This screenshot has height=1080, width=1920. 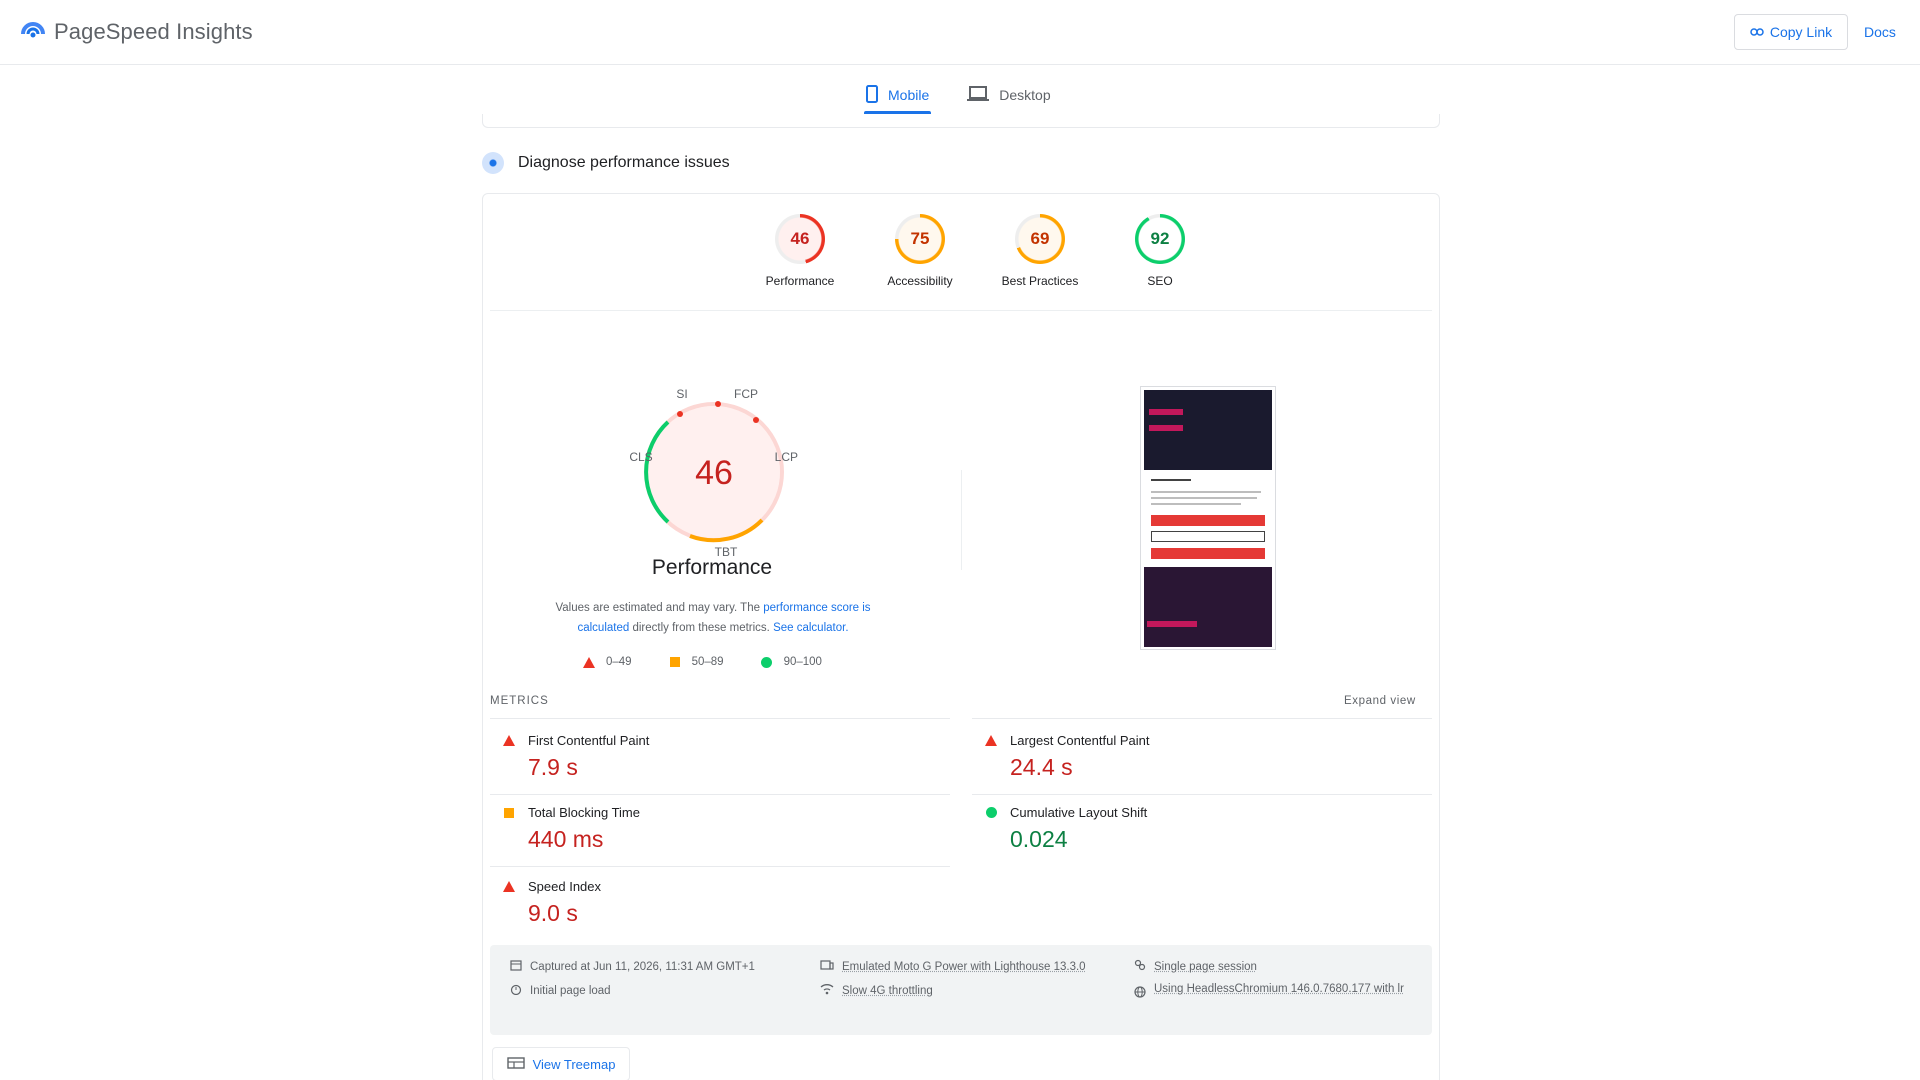 I want to click on gauge-seo-score: 92, so click(x=1160, y=239).